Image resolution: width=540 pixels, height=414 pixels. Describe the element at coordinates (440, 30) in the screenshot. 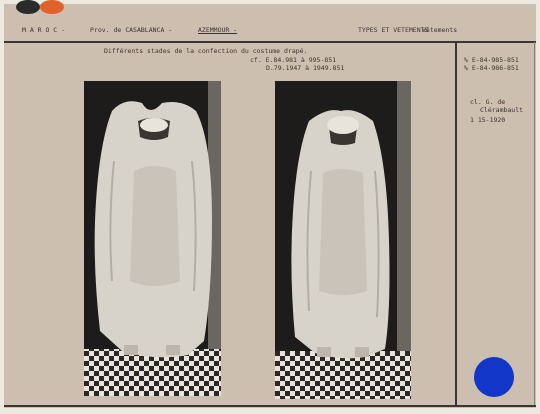

I see `header-subcategory: Vêtements` at that location.